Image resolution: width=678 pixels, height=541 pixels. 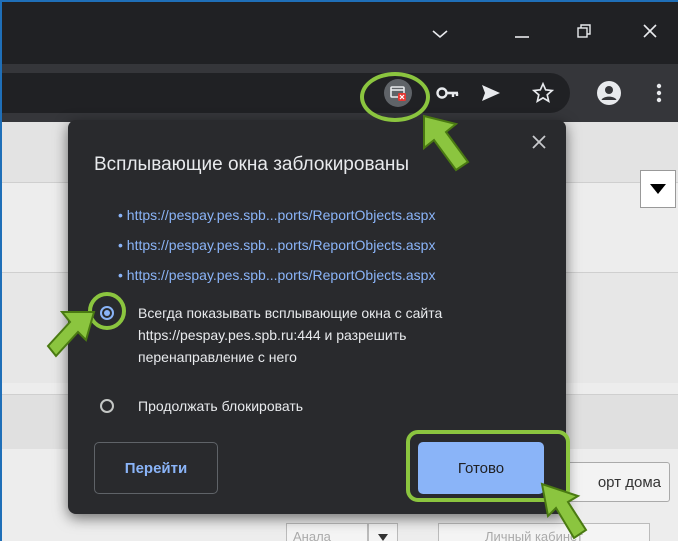 I want to click on page-filter-dropdown, so click(x=383, y=532).